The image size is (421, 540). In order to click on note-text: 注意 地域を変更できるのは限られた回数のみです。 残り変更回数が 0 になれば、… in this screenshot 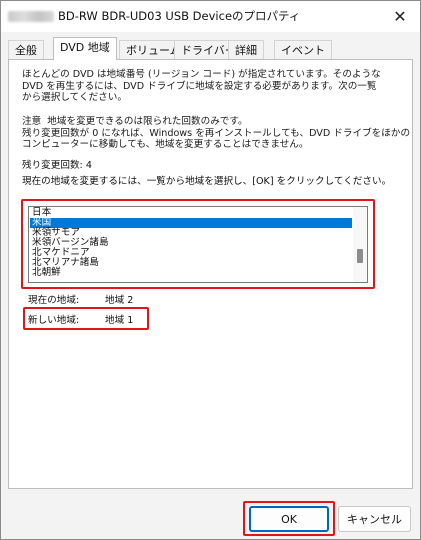, I will do `click(216, 133)`.